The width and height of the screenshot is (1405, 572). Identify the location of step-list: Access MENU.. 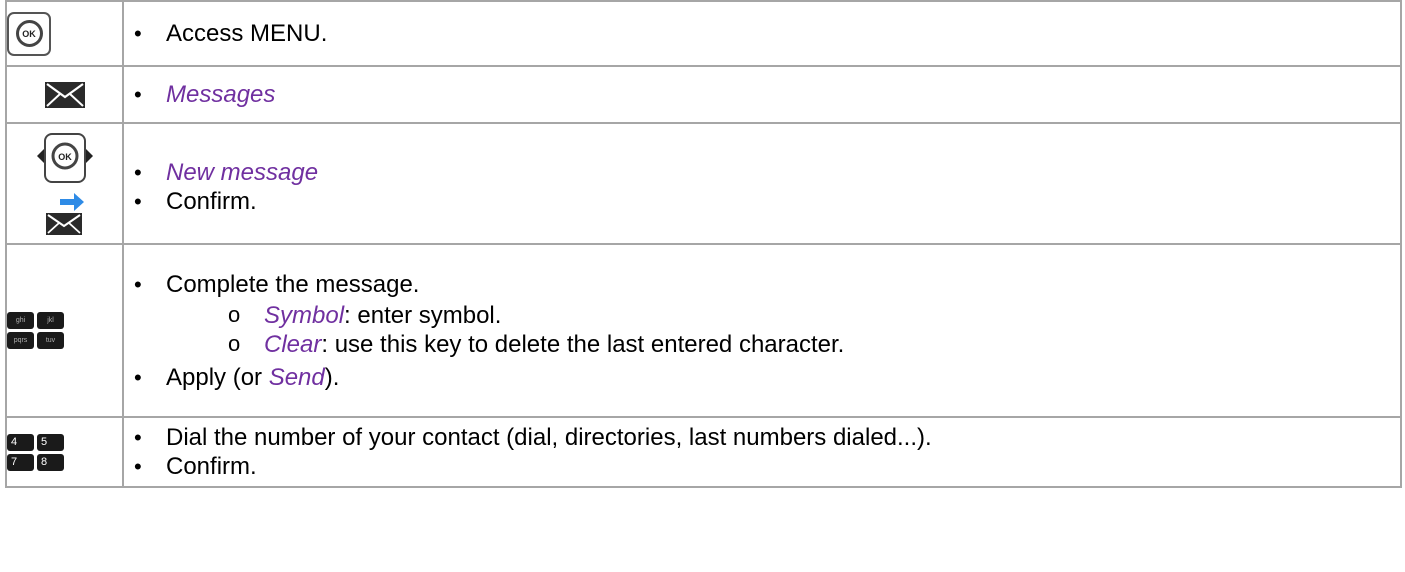
(762, 33).